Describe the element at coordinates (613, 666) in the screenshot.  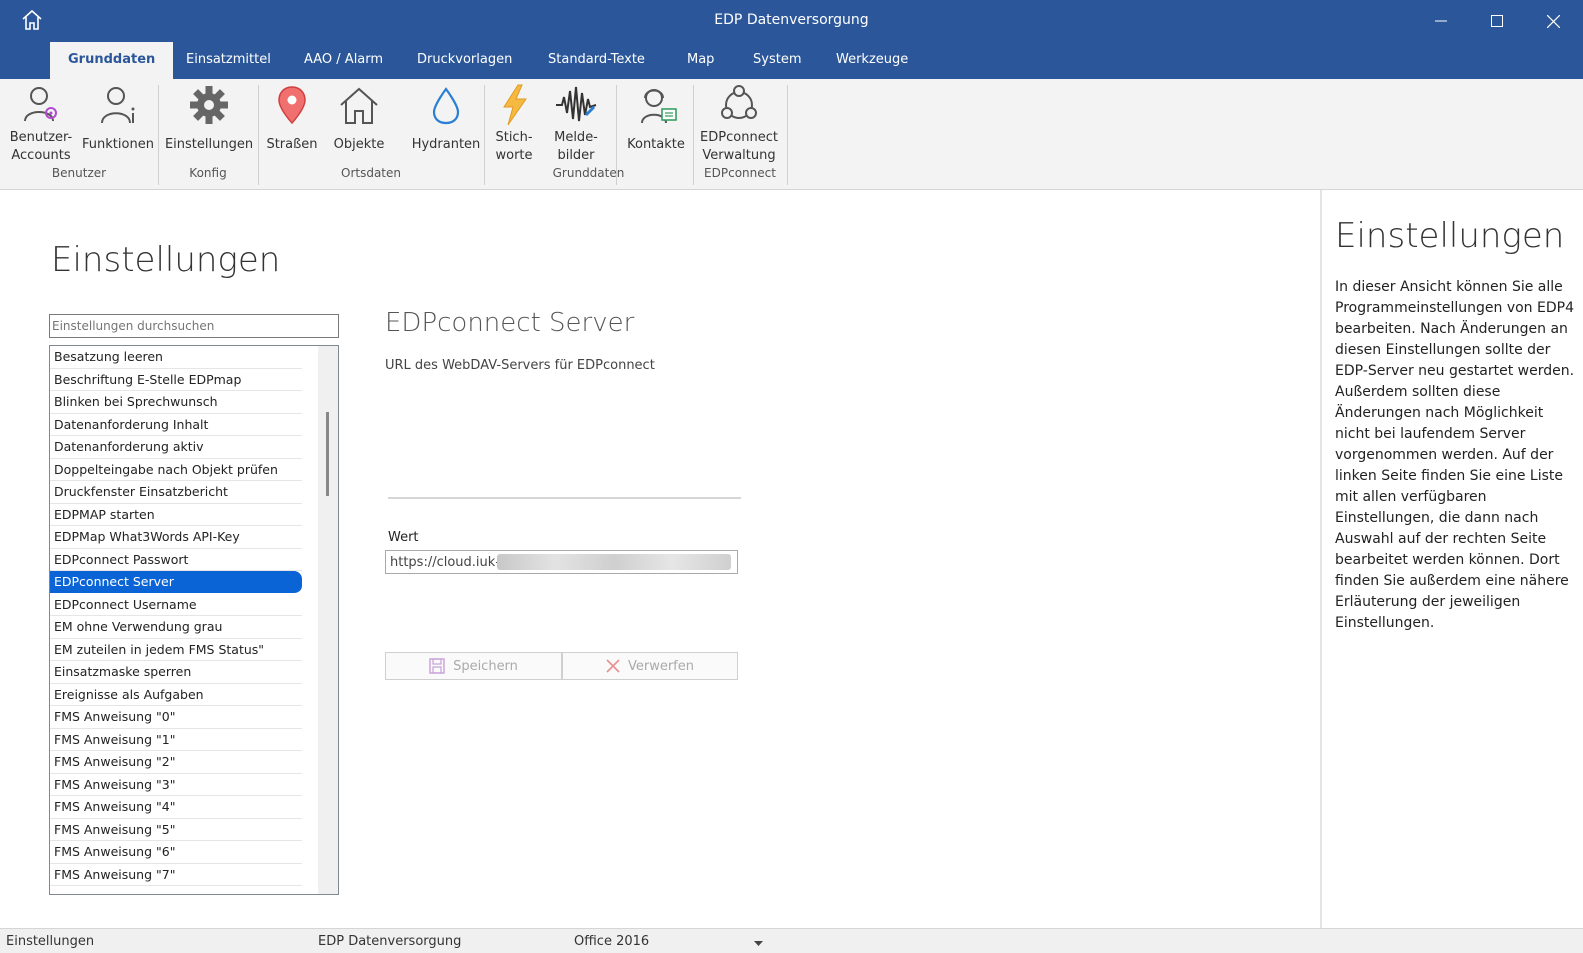
I see `x-mark-icon` at that location.